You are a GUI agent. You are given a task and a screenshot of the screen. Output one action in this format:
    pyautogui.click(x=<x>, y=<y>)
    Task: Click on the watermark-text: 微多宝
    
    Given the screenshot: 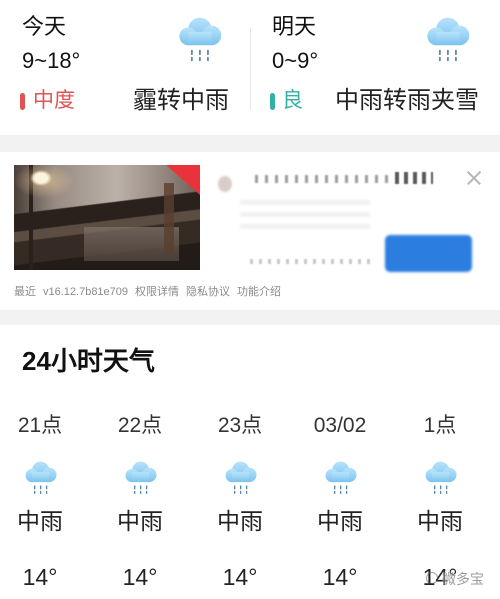 What is the action you would take?
    pyautogui.click(x=463, y=579)
    